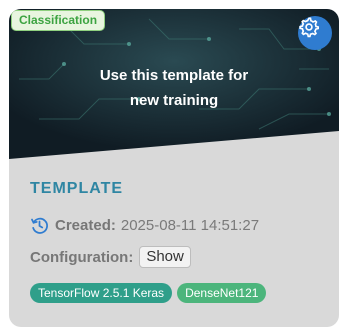  Describe the element at coordinates (101, 293) in the screenshot. I see `framework-tag: TensorFlow 2.5.1 Keras` at that location.